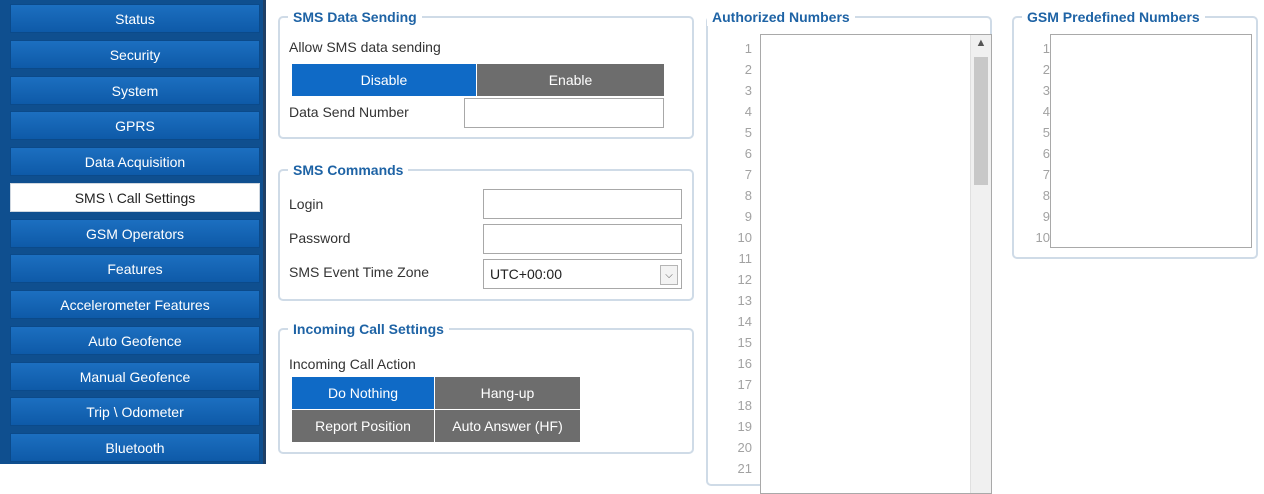  Describe the element at coordinates (135, 376) in the screenshot. I see `sidebar-item-manual-geofence: Manual Geofence` at that location.